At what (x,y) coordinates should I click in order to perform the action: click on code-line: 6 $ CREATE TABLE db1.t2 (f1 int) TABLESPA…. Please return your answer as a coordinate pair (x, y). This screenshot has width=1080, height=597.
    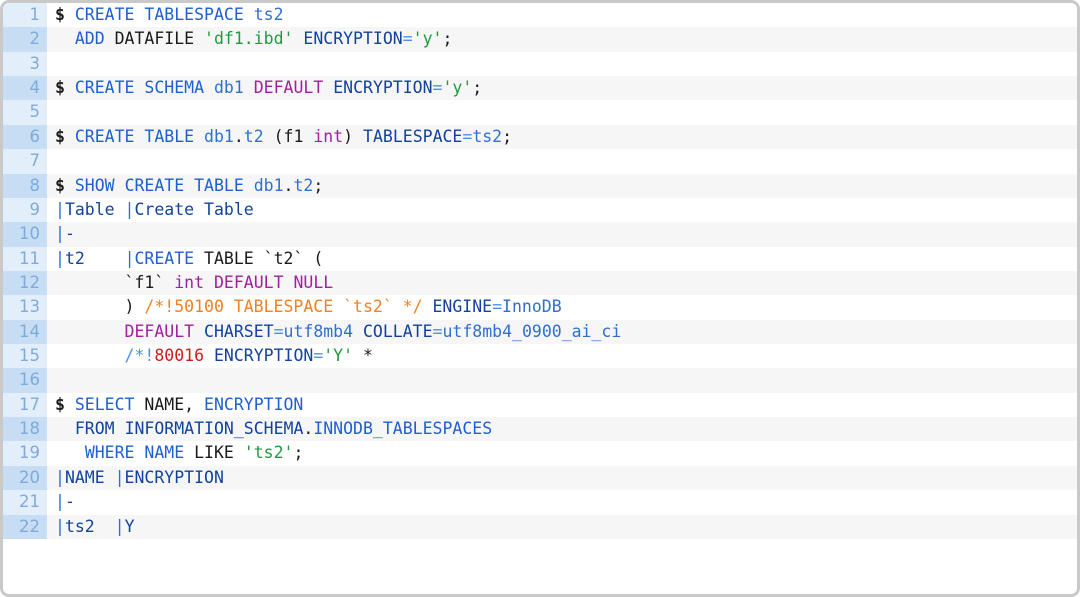
    Looking at the image, I should click on (540, 137).